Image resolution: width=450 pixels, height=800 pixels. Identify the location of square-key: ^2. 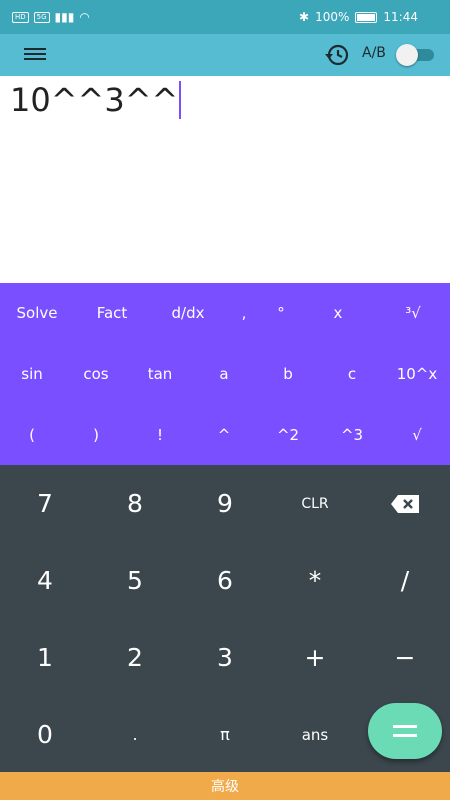
(288, 435).